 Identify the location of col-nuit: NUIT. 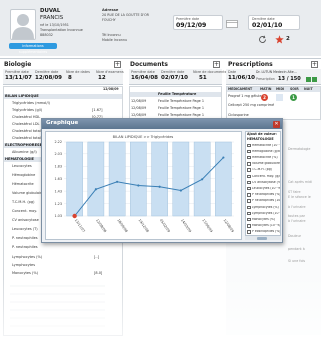
(308, 89).